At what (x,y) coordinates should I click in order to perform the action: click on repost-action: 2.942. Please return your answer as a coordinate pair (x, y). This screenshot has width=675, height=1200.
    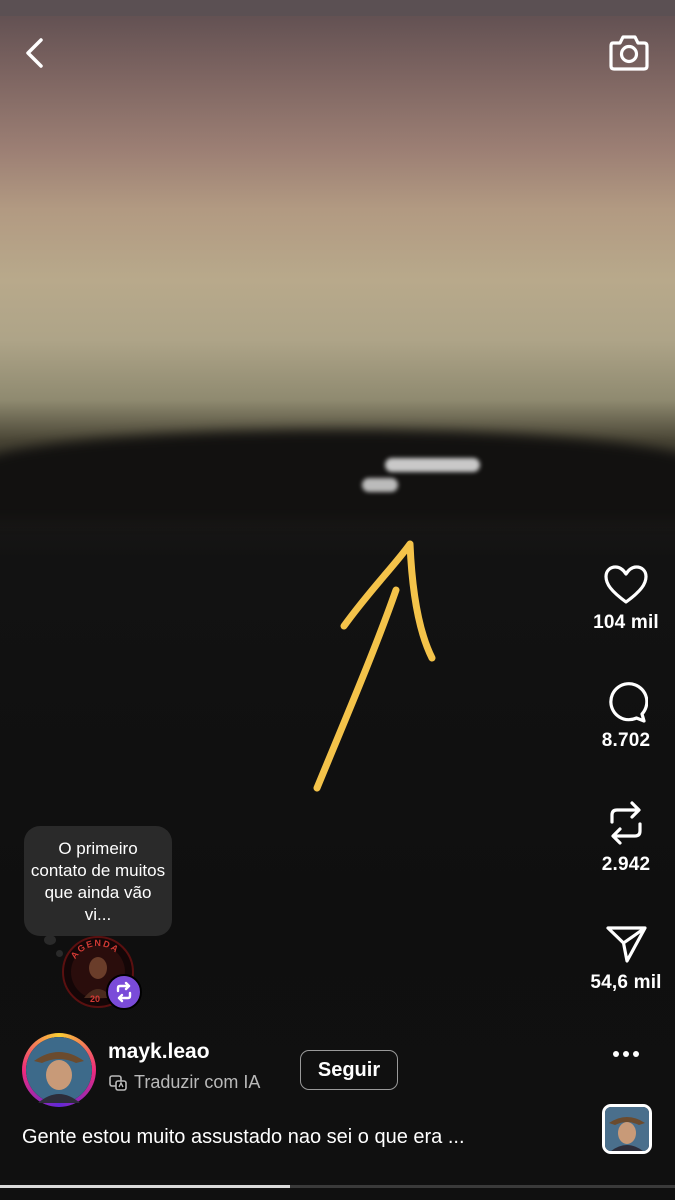
    Looking at the image, I should click on (626, 837).